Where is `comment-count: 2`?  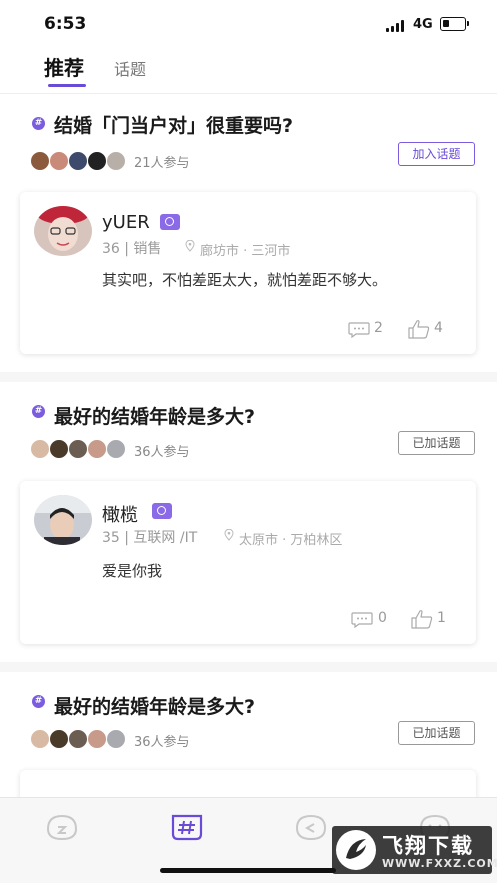
comment-count: 2 is located at coordinates (378, 328).